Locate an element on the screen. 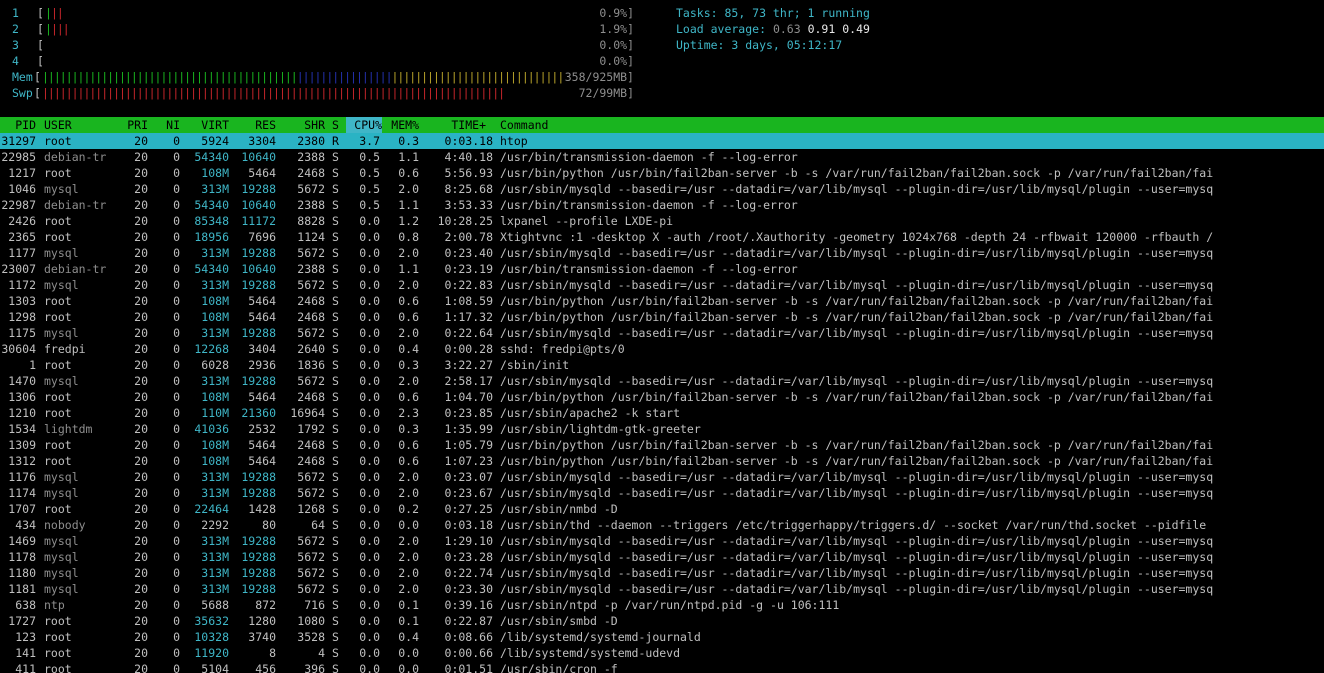 Image resolution: width=1324 pixels, height=673 pixels. cell-virt: 12268 is located at coordinates (211, 349).